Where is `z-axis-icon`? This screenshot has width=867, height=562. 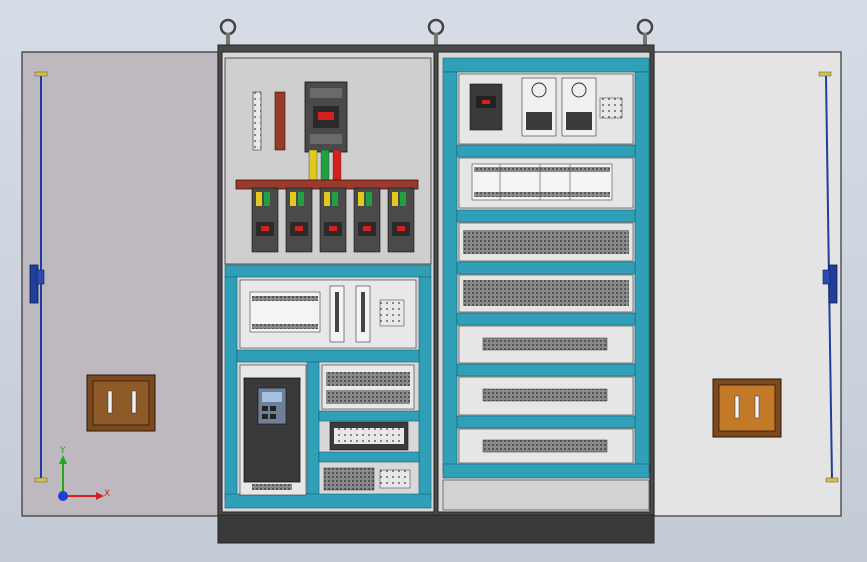 z-axis-icon is located at coordinates (63, 496).